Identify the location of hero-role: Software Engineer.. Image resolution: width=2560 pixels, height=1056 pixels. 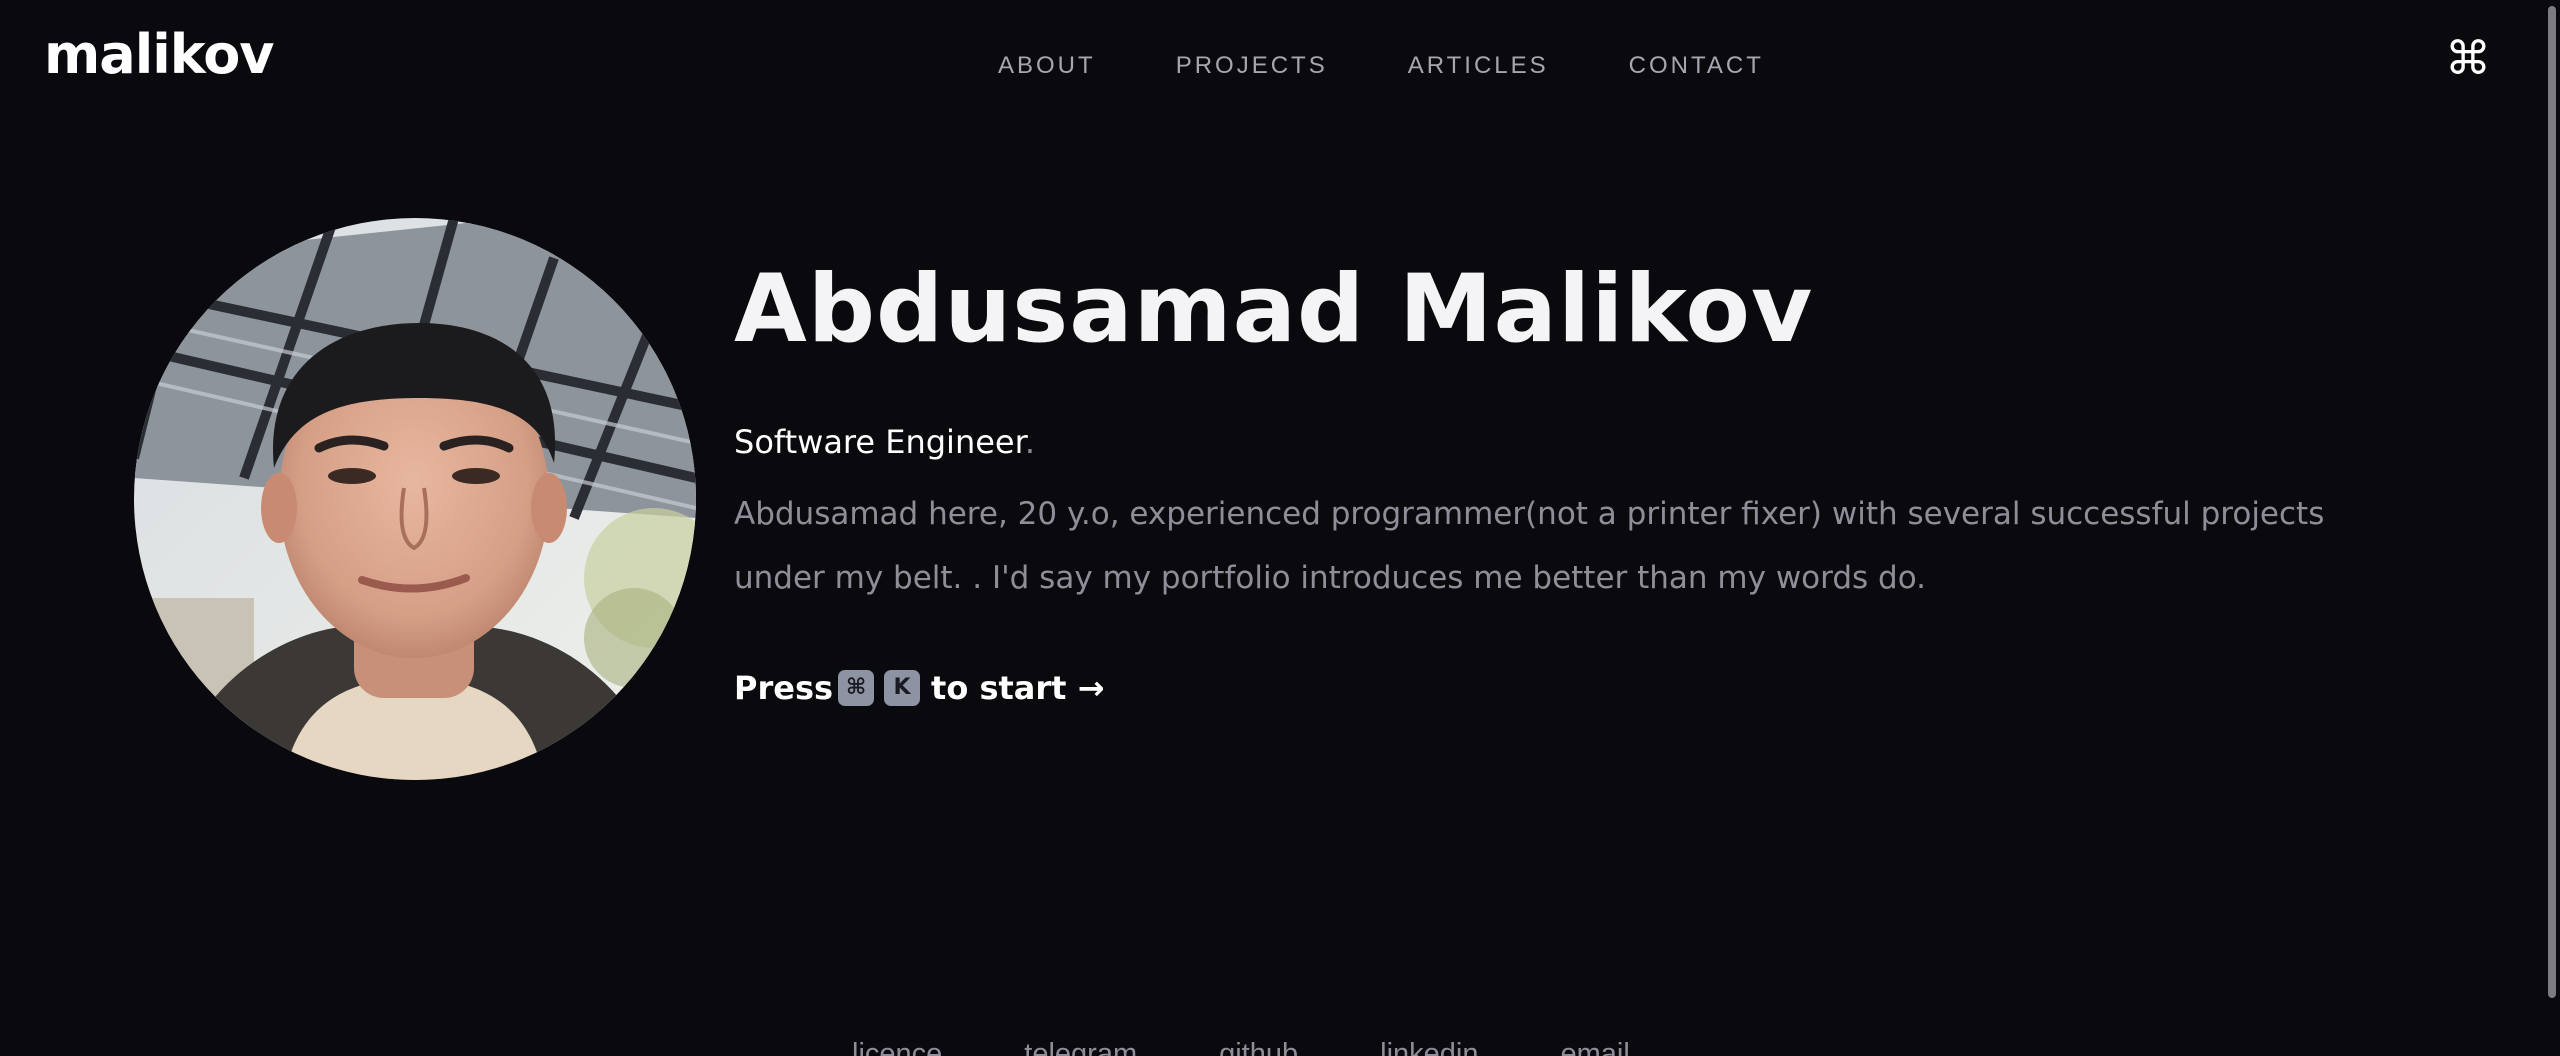
(1554, 442).